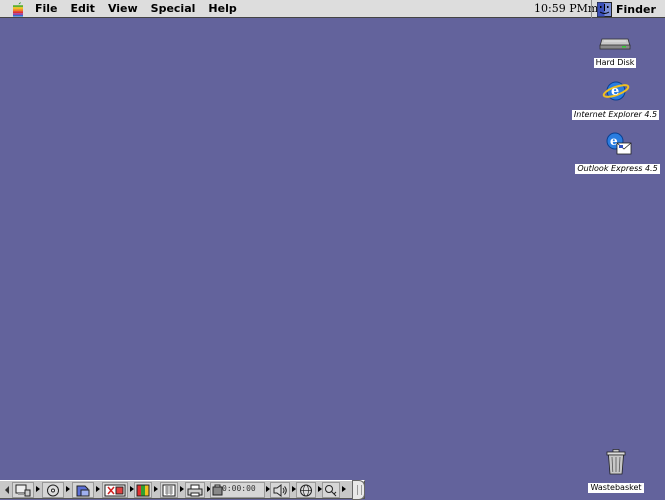  I want to click on application-menu: Finder, so click(626, 9).